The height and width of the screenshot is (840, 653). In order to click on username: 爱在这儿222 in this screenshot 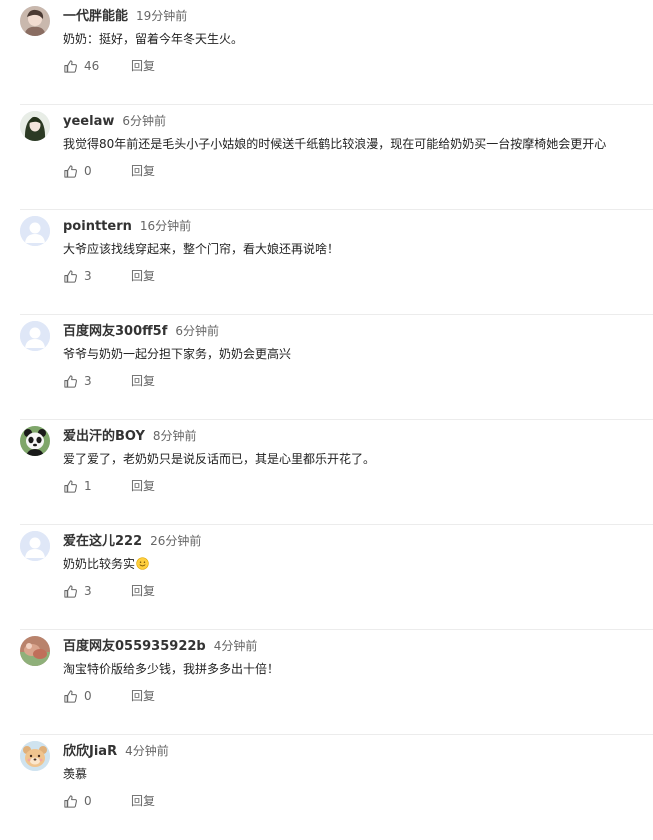, I will do `click(102, 541)`.